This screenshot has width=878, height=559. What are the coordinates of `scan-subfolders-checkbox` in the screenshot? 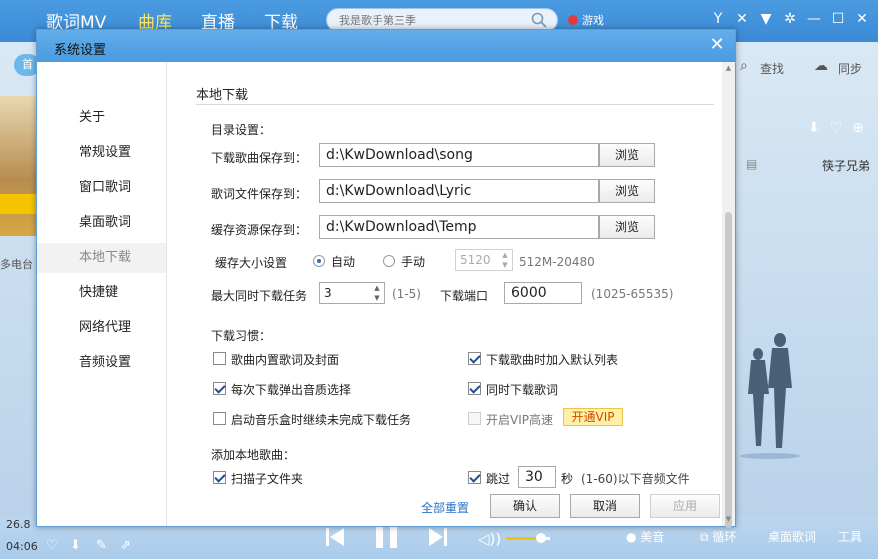 It's located at (219, 477).